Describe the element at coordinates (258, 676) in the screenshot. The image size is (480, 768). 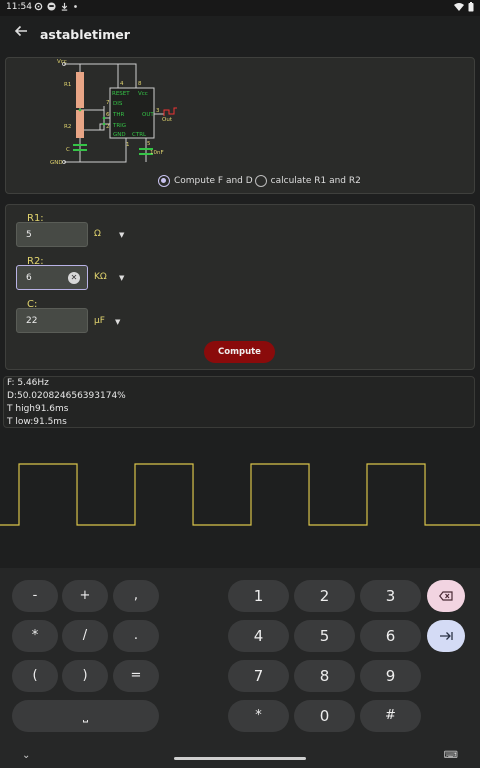
I see `key-7: 7` at that location.